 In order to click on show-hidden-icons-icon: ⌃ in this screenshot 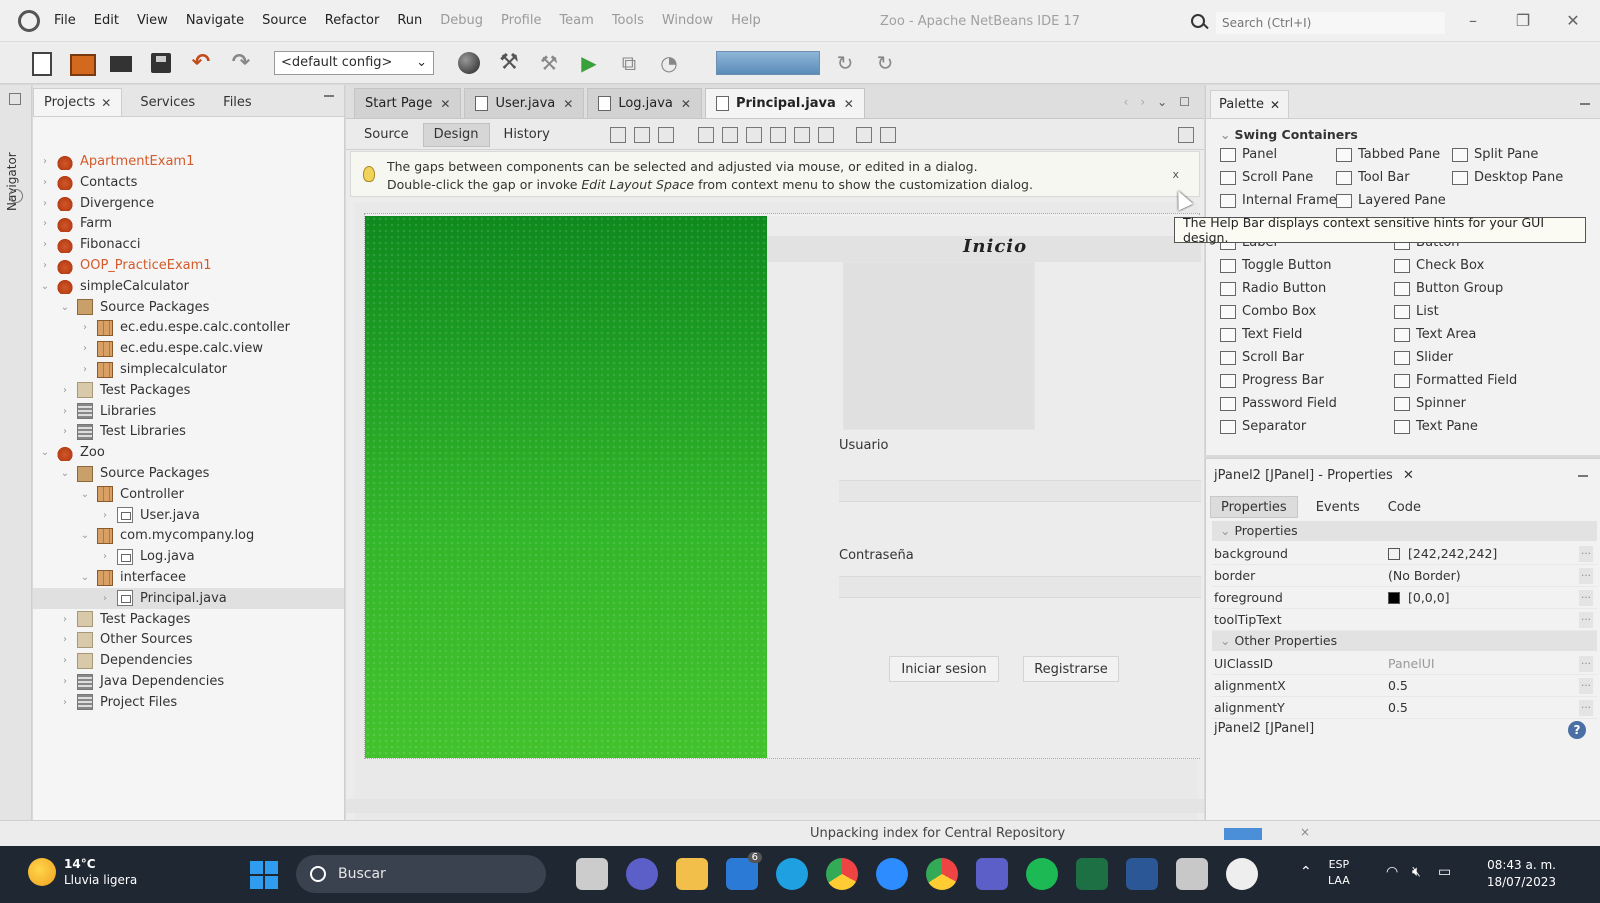, I will do `click(1306, 872)`.